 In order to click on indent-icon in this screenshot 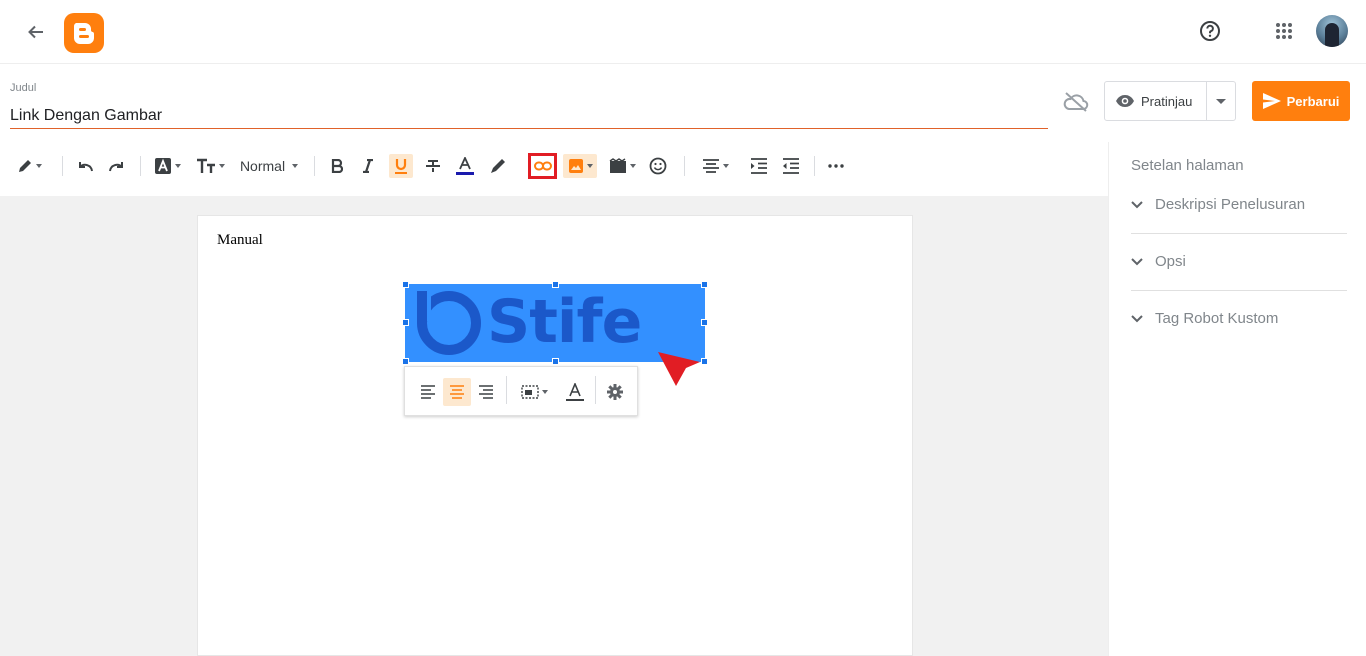, I will do `click(759, 166)`.